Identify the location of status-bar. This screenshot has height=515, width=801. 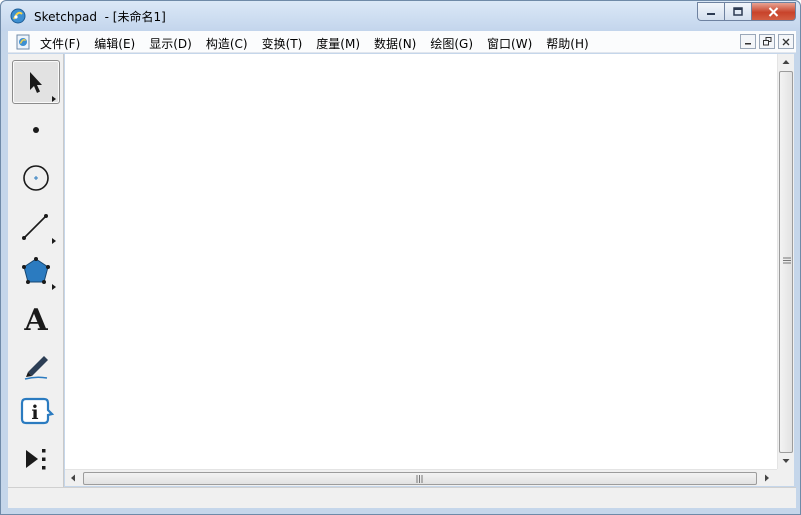
(402, 497).